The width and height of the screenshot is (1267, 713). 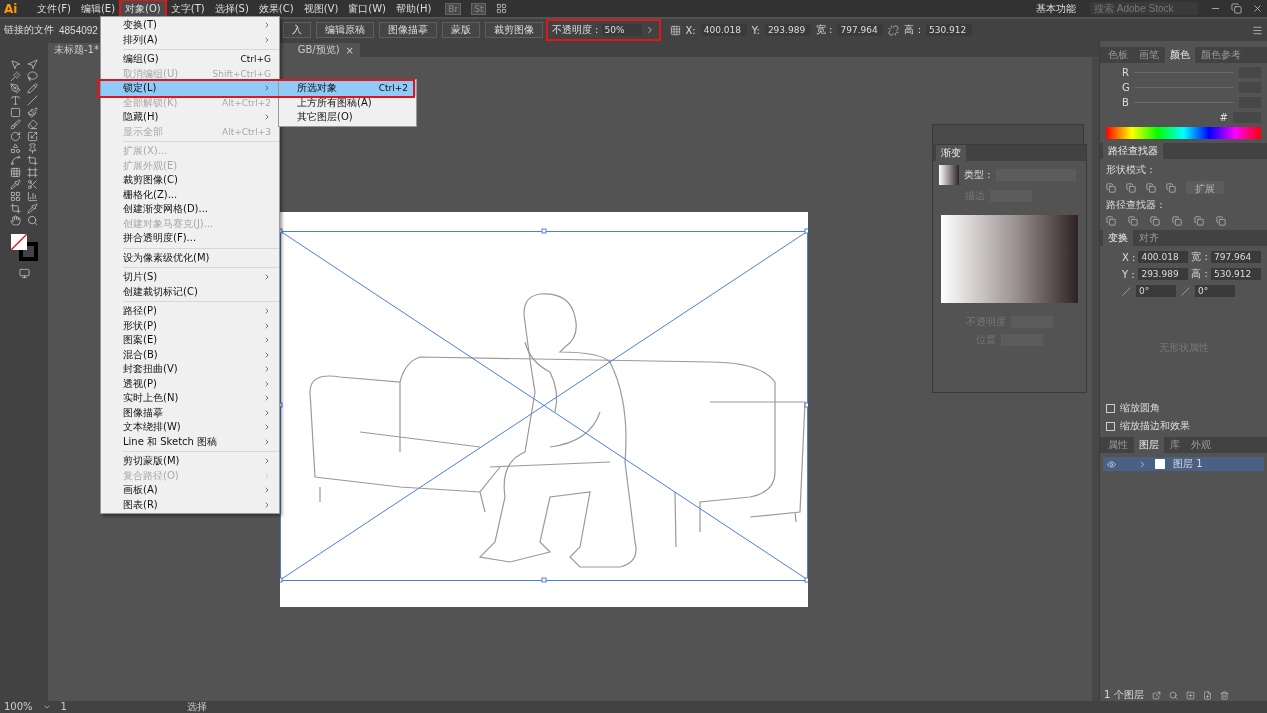 I want to click on menu-item: 切片(S), so click(x=190, y=277).